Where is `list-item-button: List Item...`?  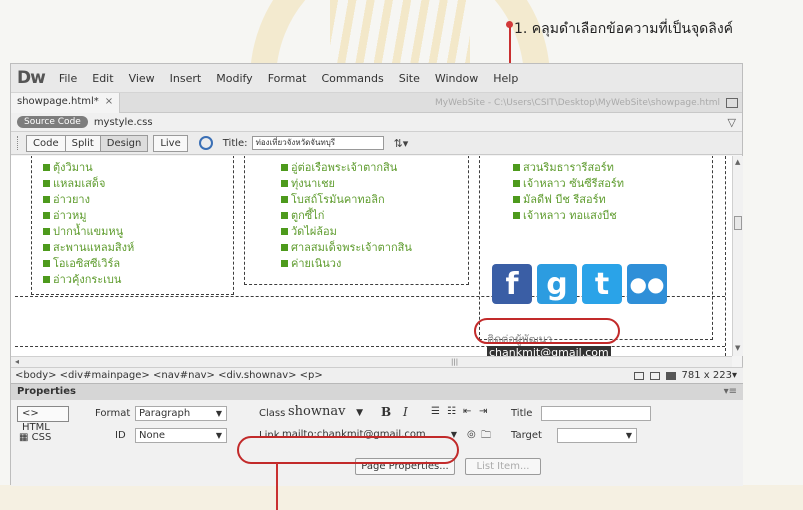 list-item-button: List Item... is located at coordinates (503, 466).